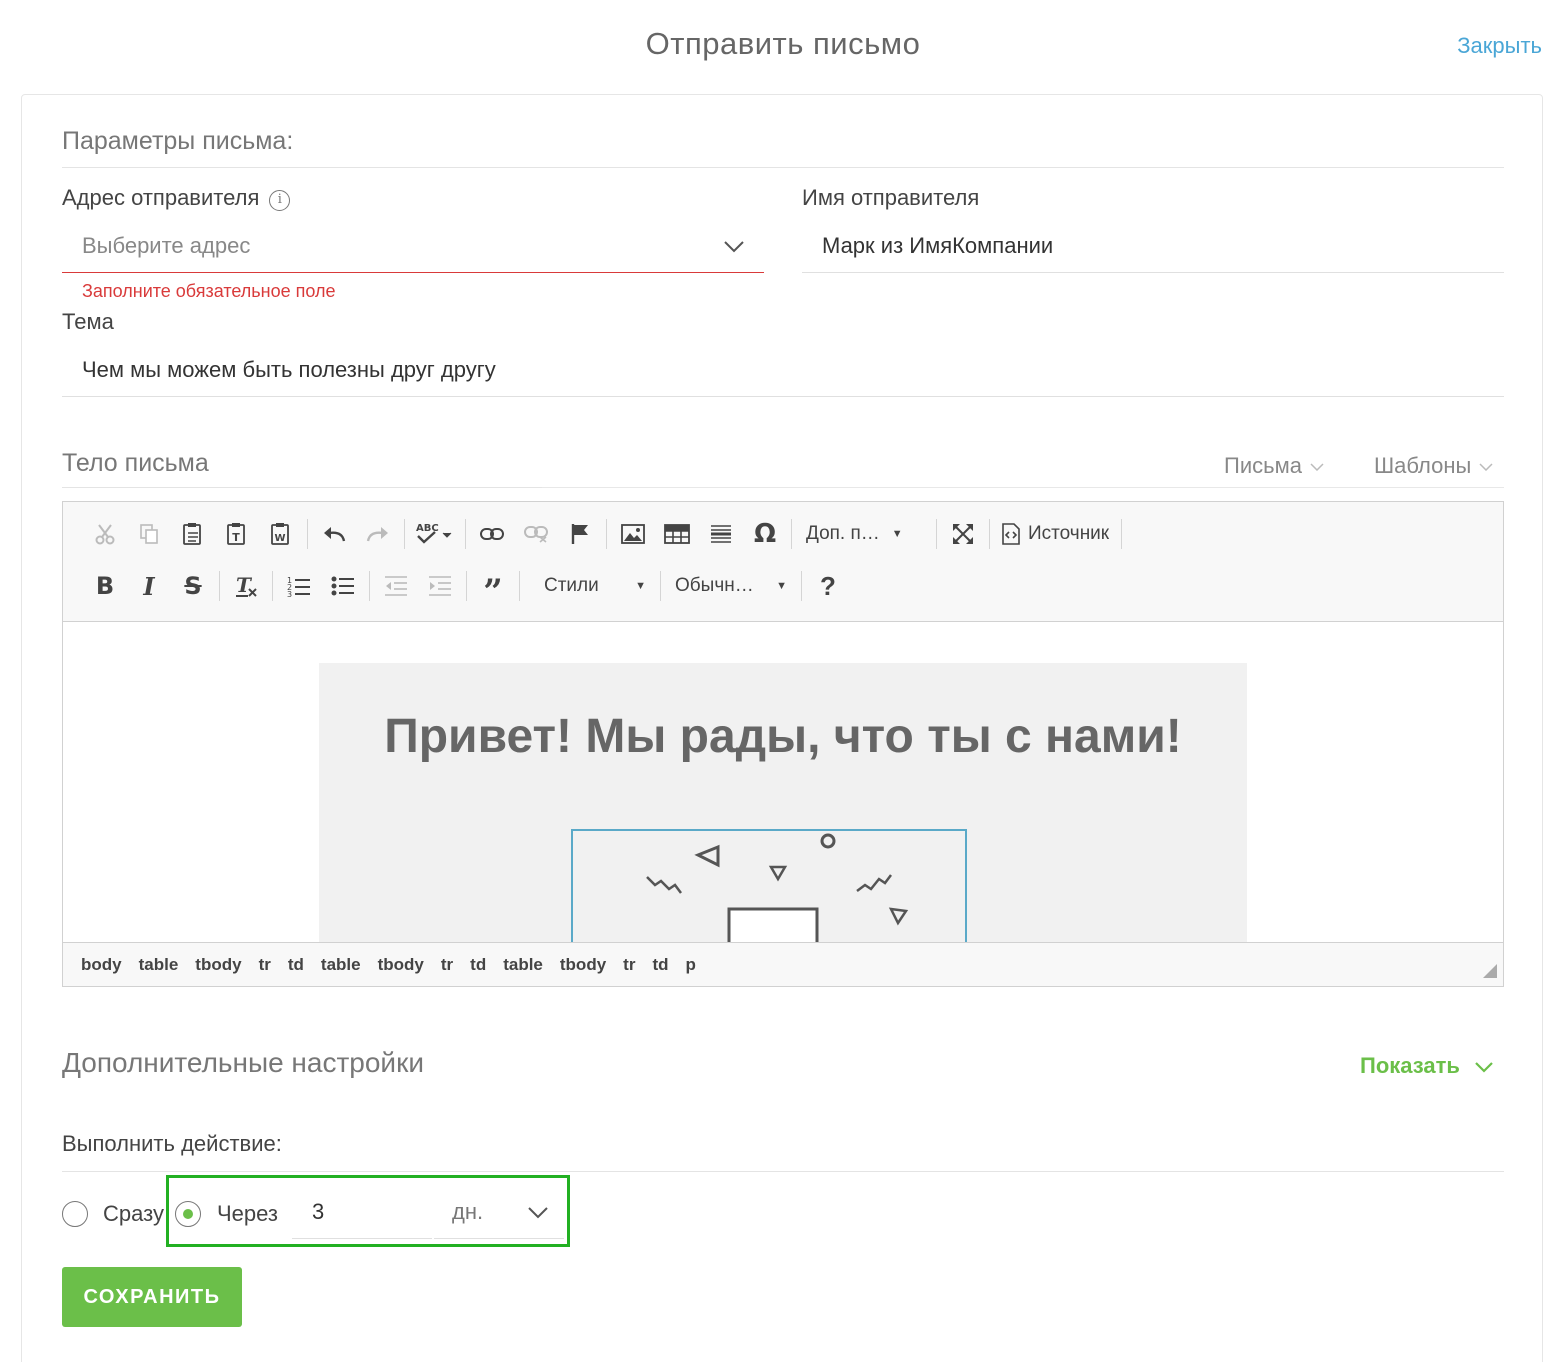 The height and width of the screenshot is (1362, 1566). What do you see at coordinates (677, 534) in the screenshot?
I see `table-icon` at bounding box center [677, 534].